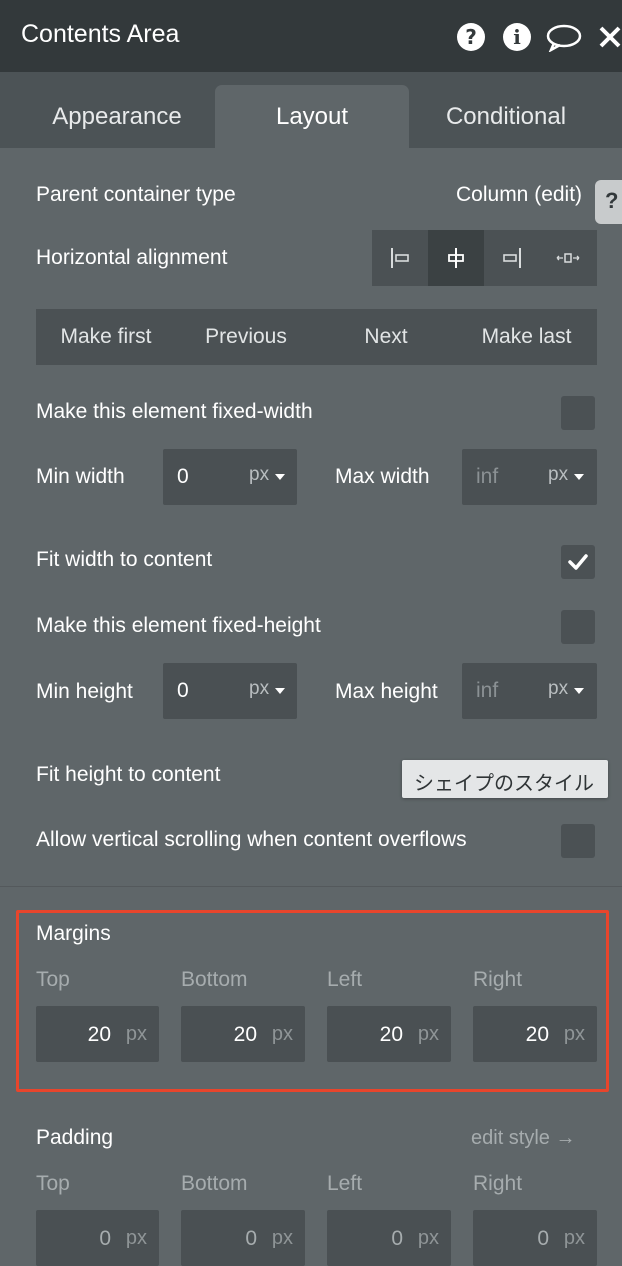  I want to click on padding-left-input: 0 px, so click(389, 1238).